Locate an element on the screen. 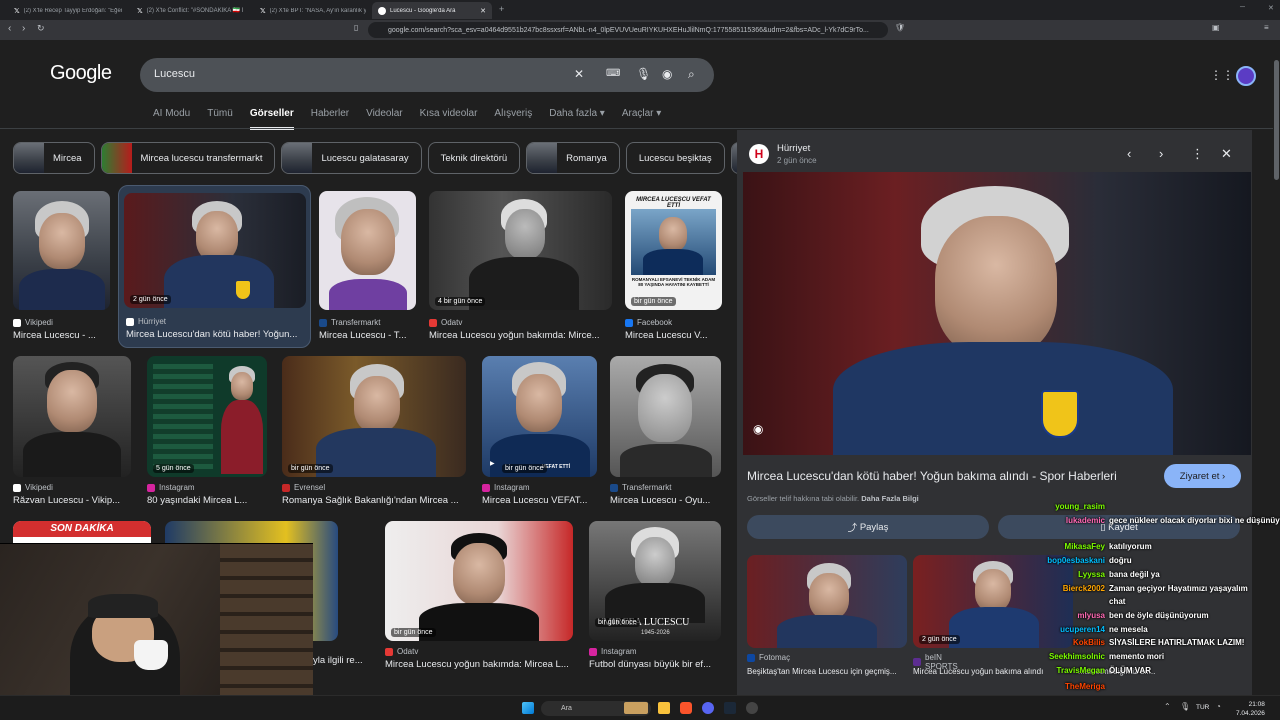 The width and height of the screenshot is (1280, 720). clear-icon: ✕ is located at coordinates (579, 74).